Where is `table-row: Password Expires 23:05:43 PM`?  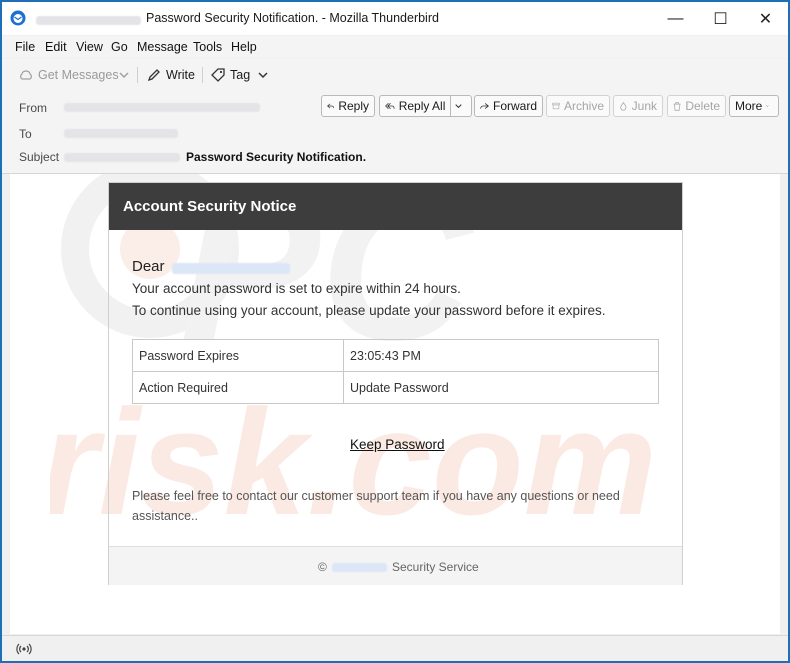 table-row: Password Expires 23:05:43 PM is located at coordinates (395, 355).